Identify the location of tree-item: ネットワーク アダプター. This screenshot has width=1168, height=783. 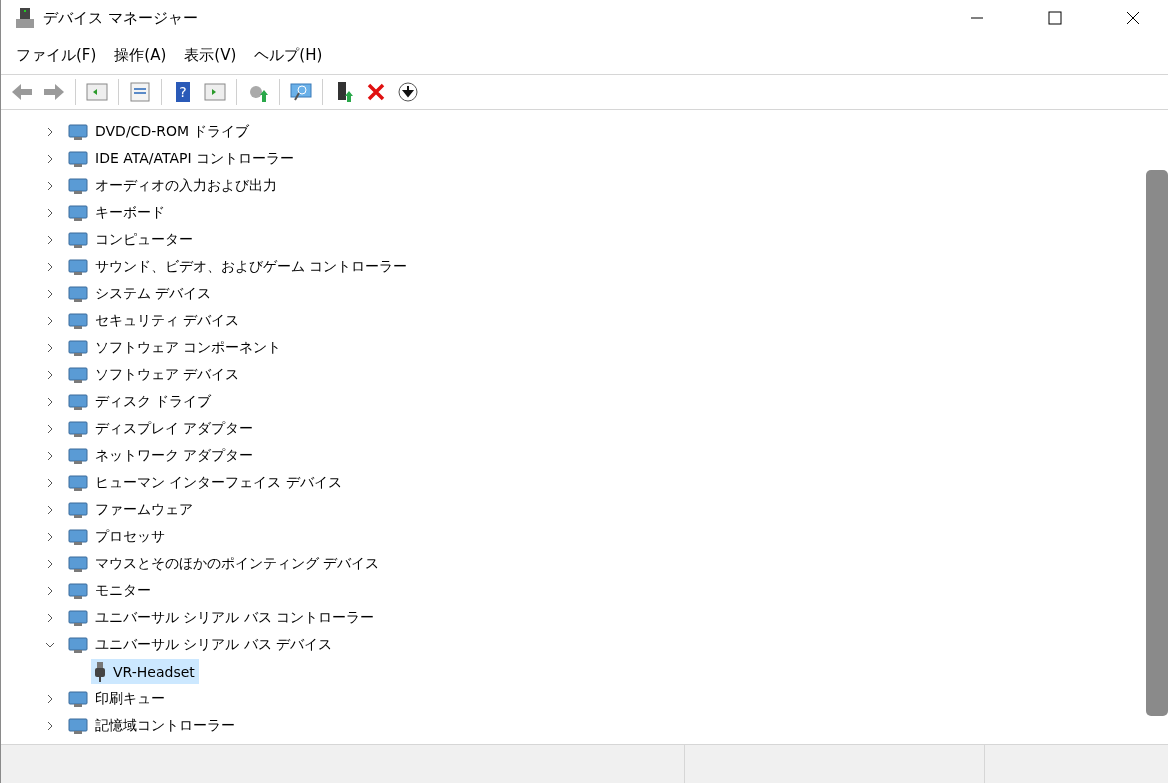
(161, 455).